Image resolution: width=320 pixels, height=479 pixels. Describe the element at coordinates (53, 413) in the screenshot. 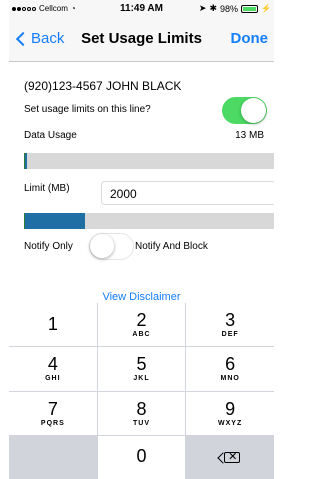

I see `key-7: 7 PQRS` at that location.